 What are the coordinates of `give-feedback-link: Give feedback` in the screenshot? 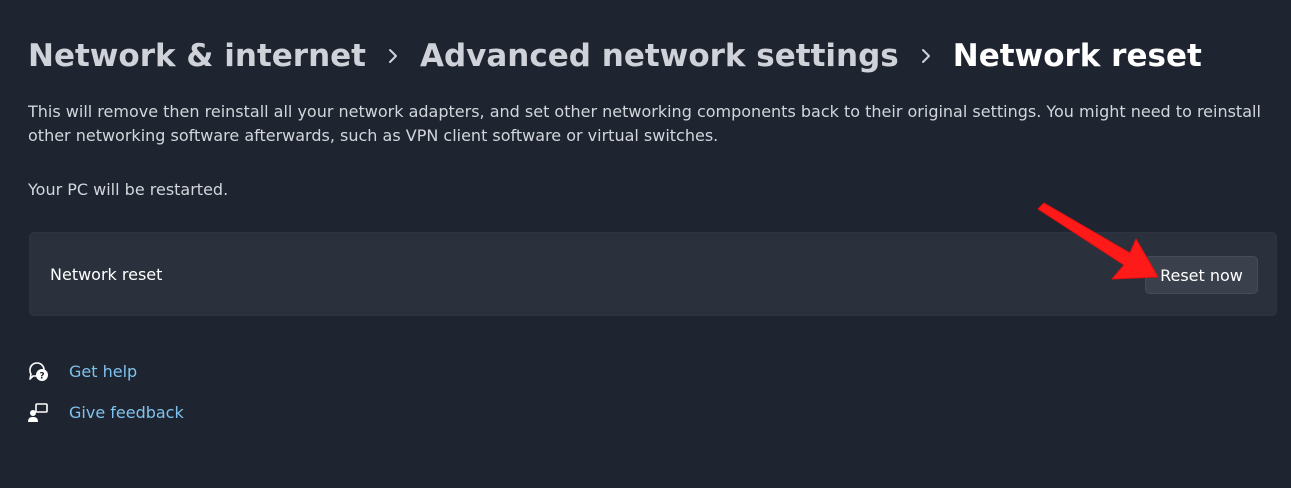 It's located at (105, 413).